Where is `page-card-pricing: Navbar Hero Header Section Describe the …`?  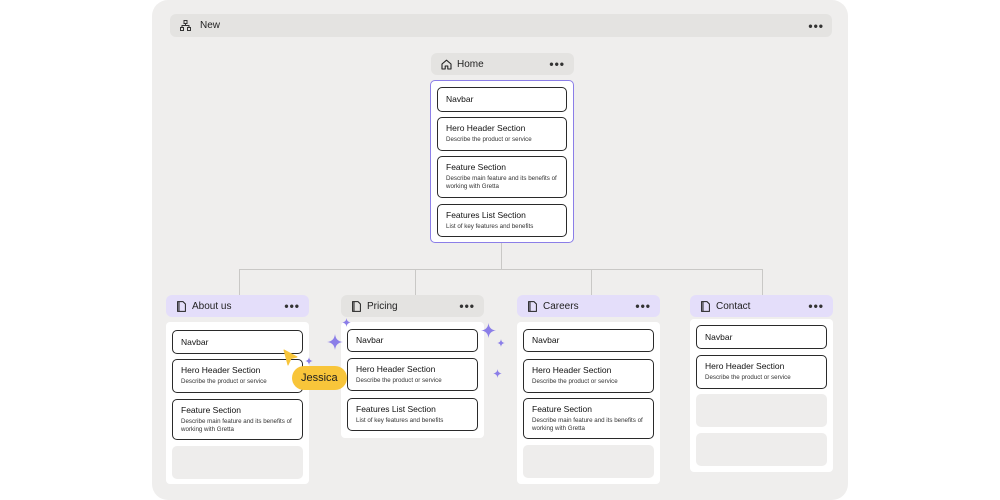
page-card-pricing: Navbar Hero Header Section Describe the … is located at coordinates (412, 380).